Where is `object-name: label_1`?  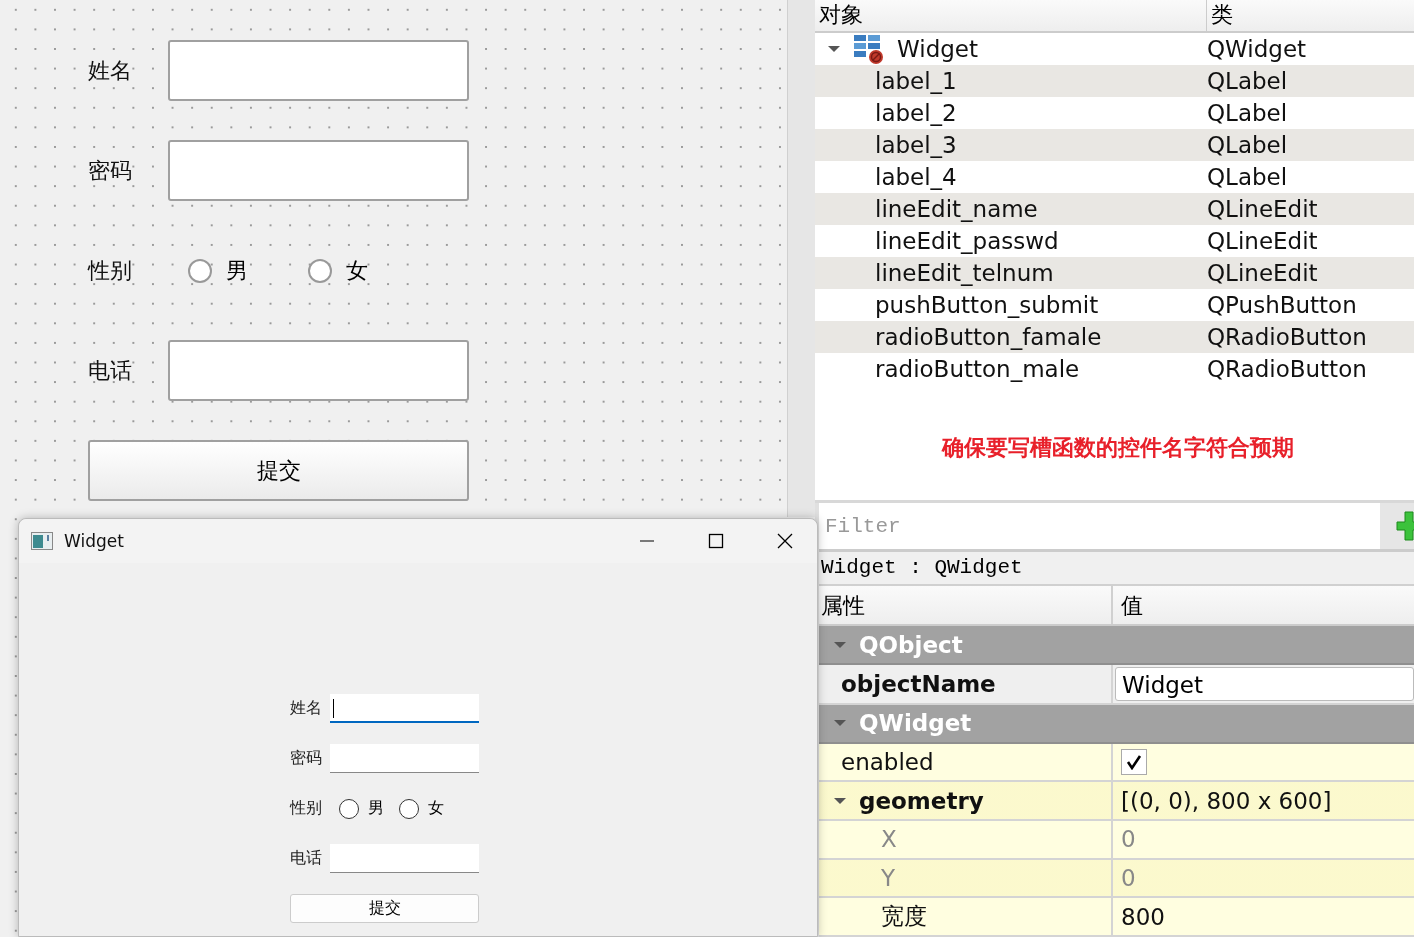 object-name: label_1 is located at coordinates (916, 81).